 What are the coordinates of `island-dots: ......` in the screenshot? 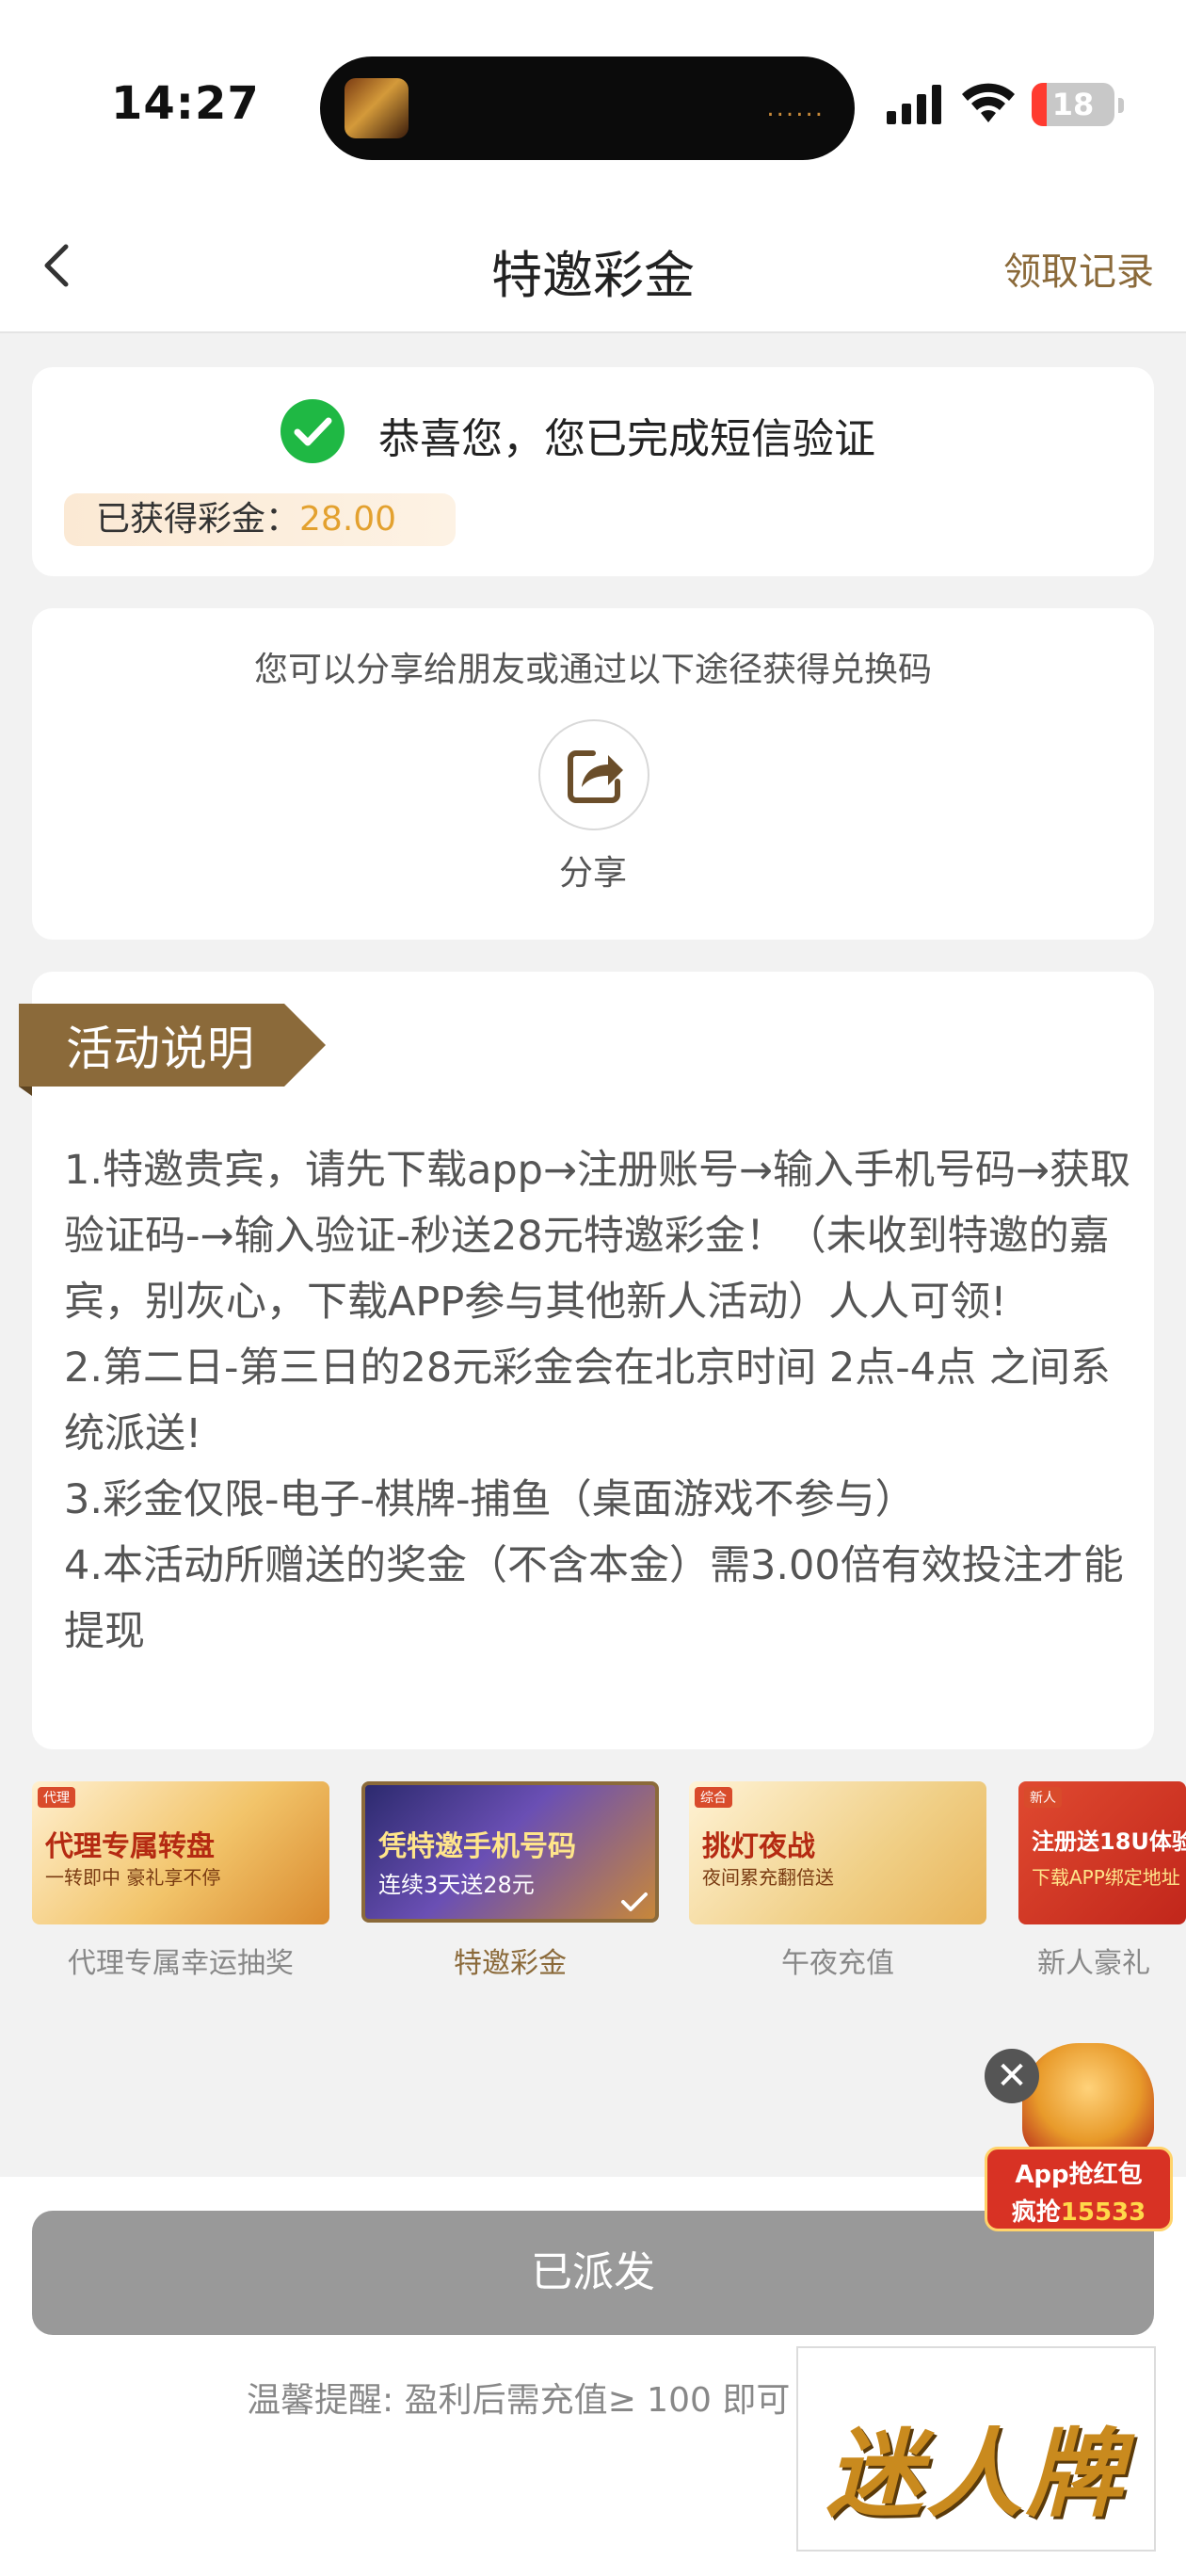 It's located at (795, 108).